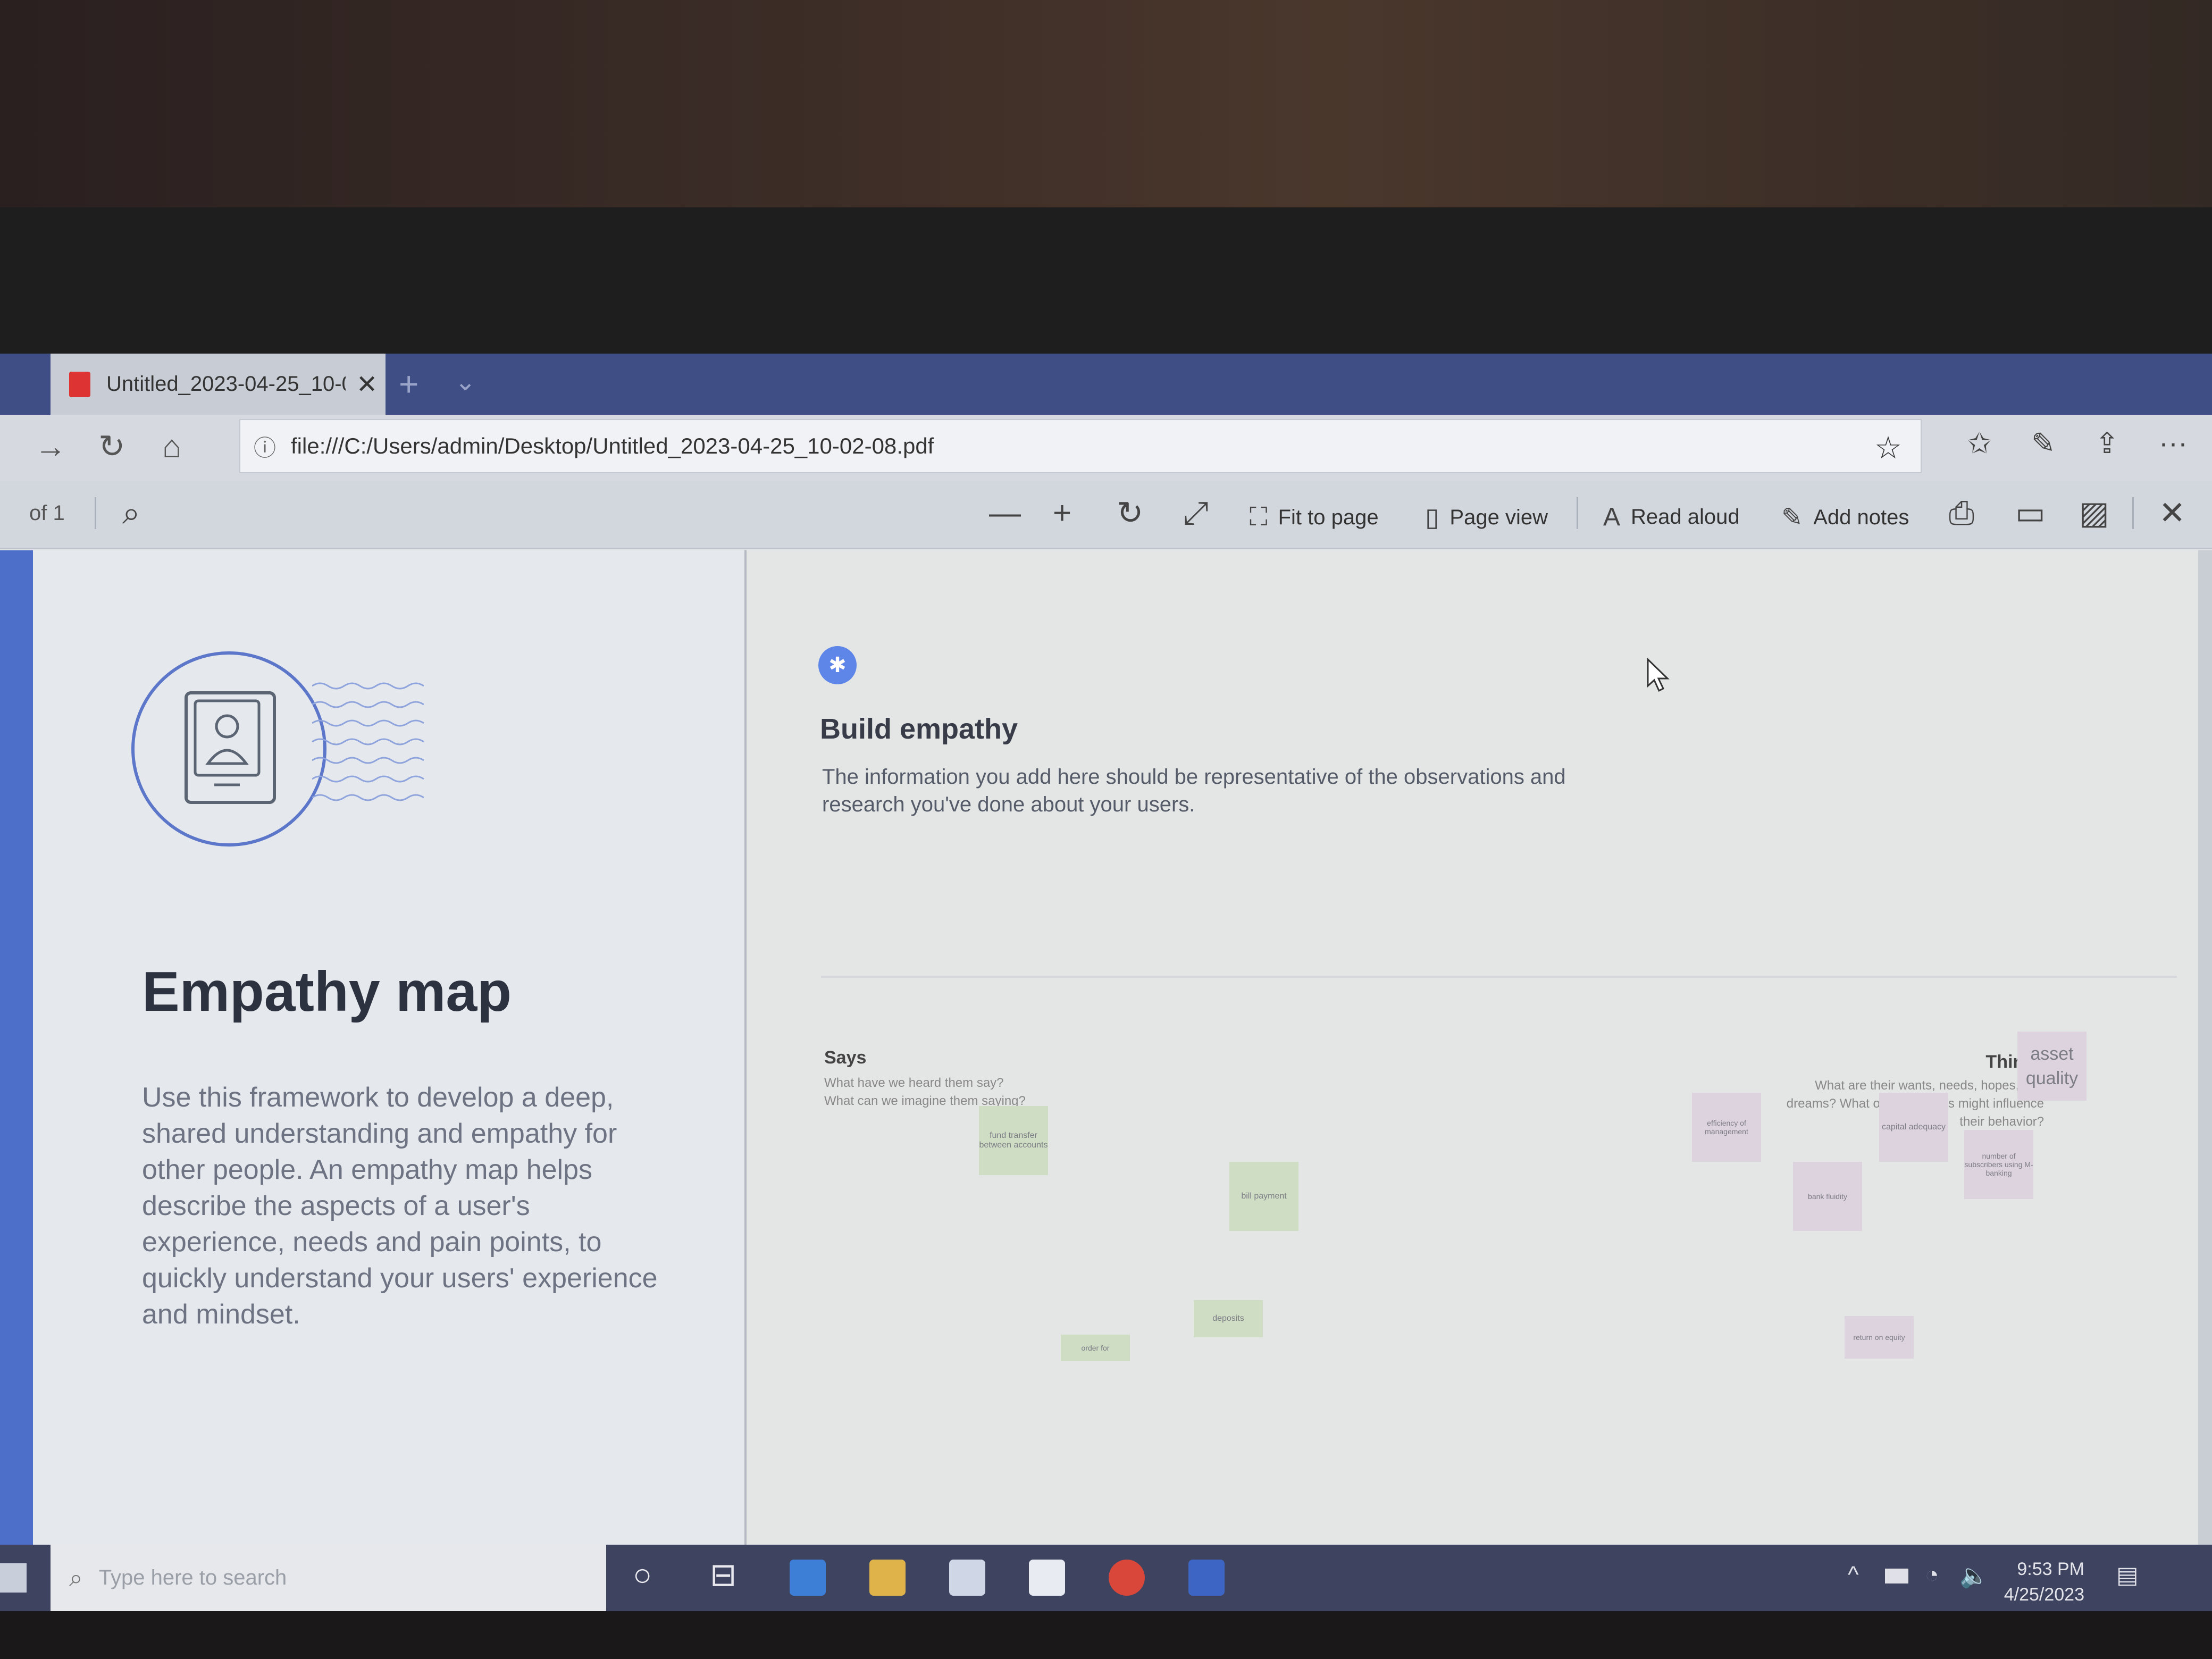 The width and height of the screenshot is (2212, 1659). I want to click on fullscreen-icon: ⤢, so click(1196, 513).